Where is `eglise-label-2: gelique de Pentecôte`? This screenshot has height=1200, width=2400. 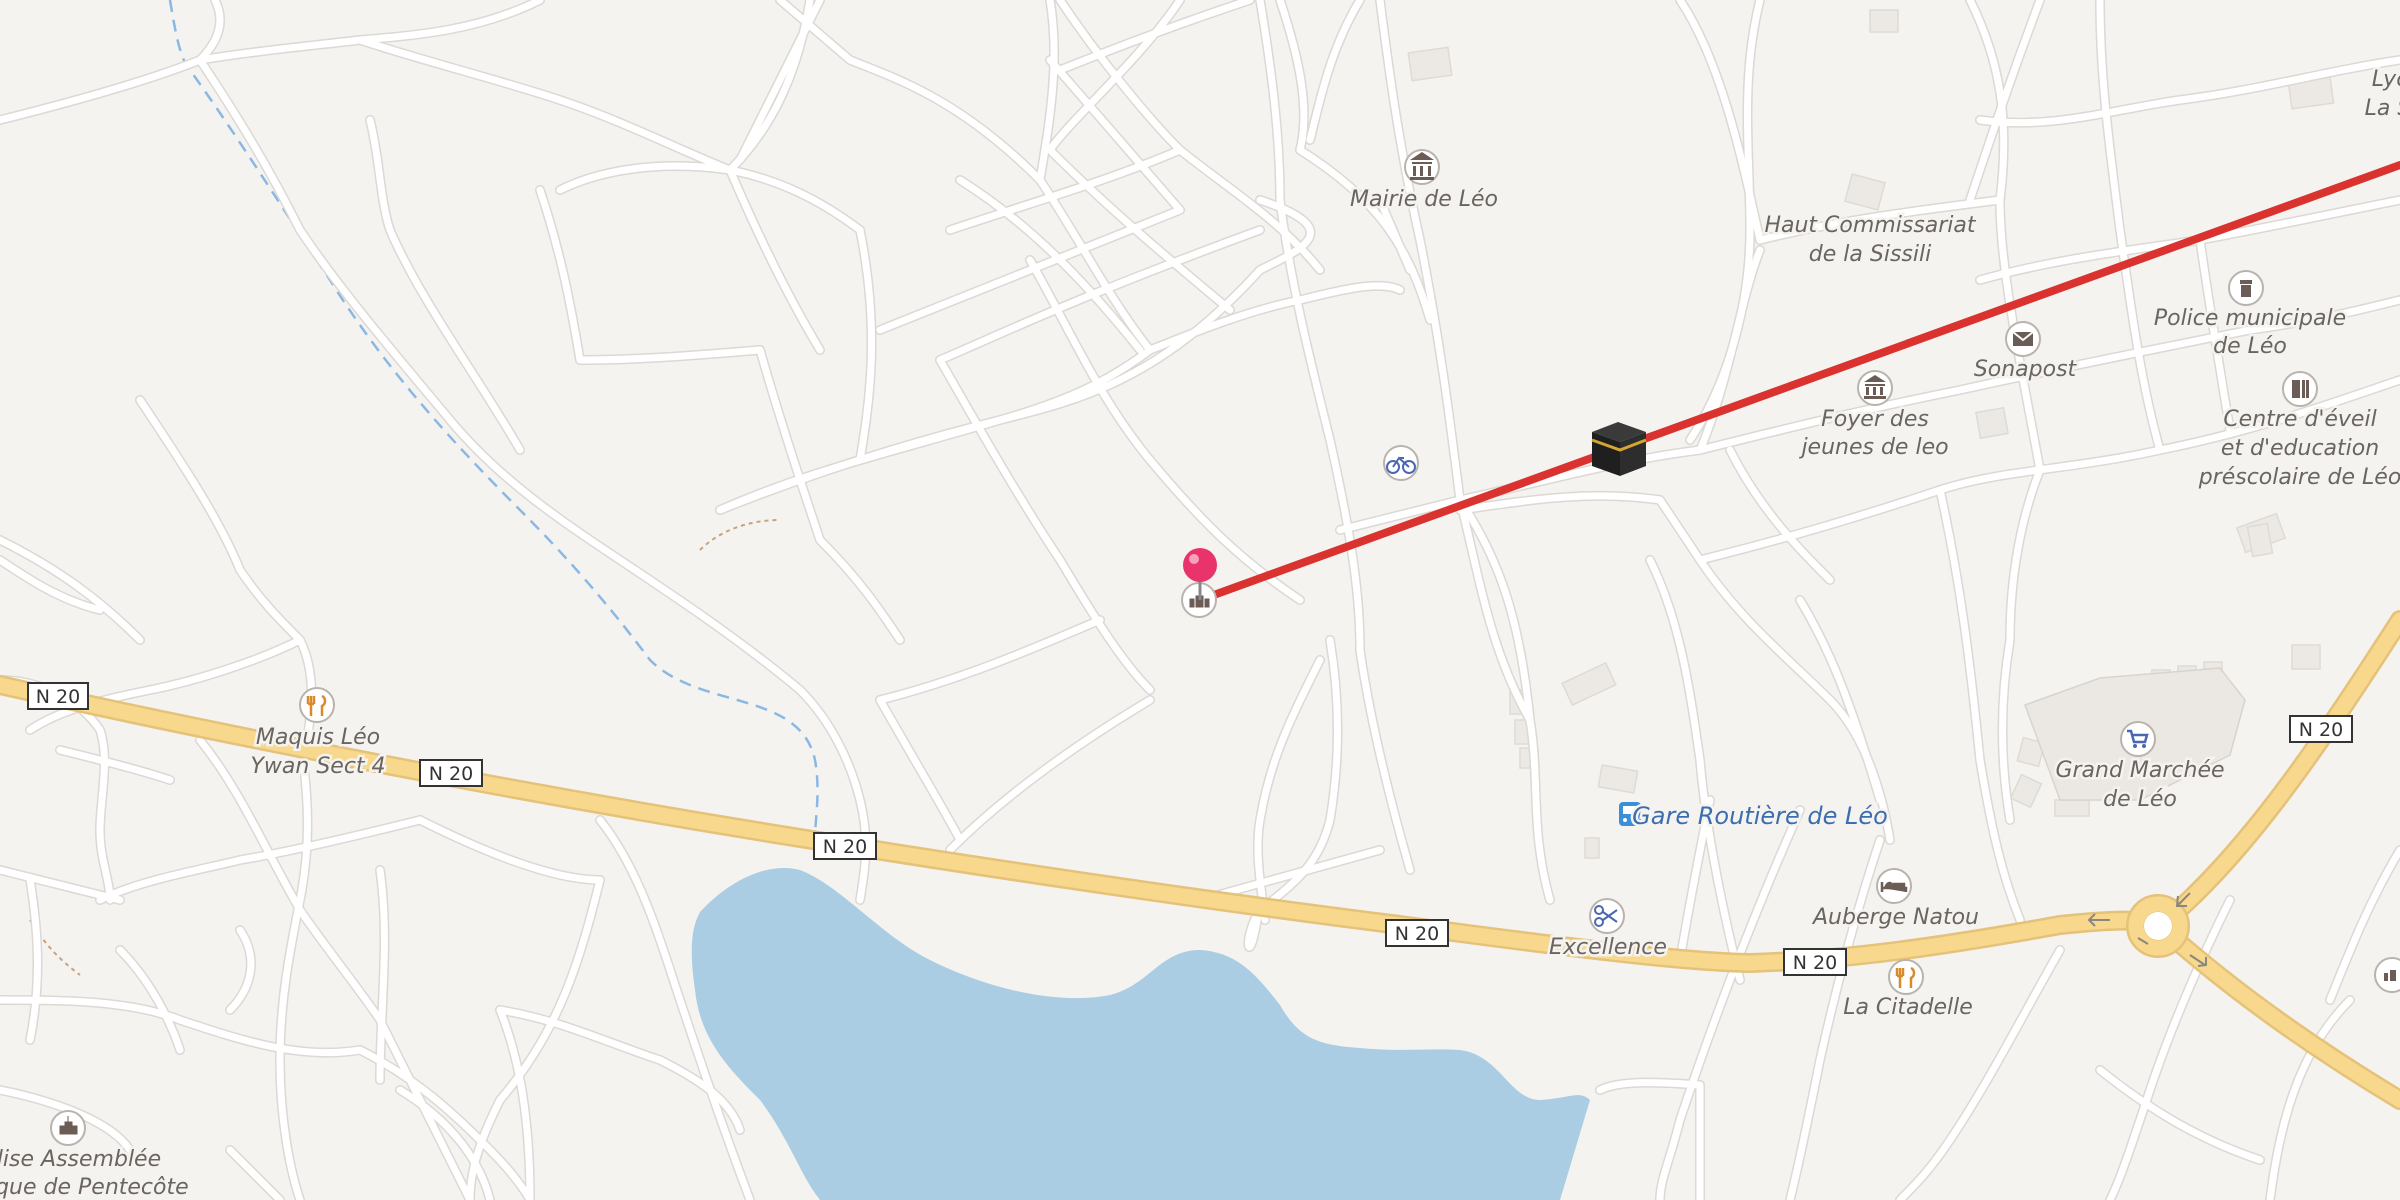
eglise-label-2: gelique de Pentecôte is located at coordinates (94, 1187).